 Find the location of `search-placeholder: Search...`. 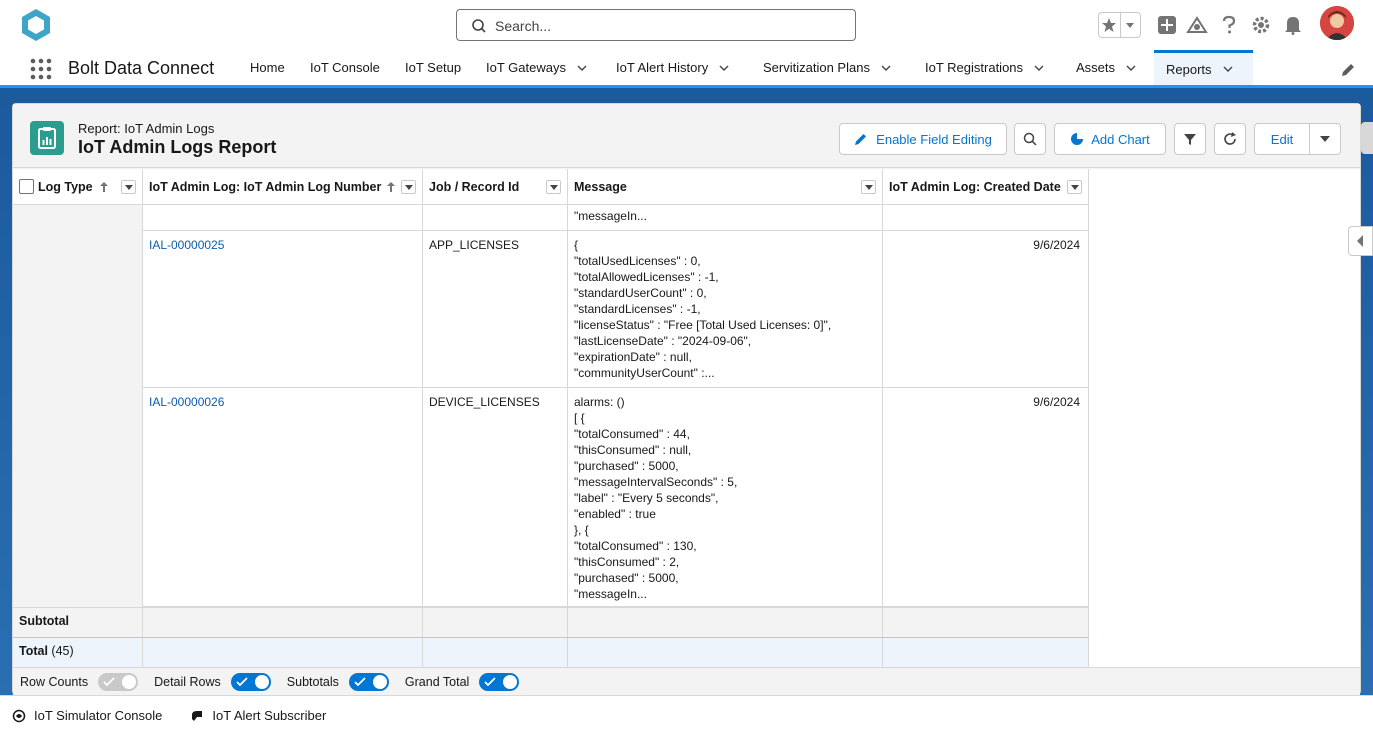

search-placeholder: Search... is located at coordinates (523, 26).